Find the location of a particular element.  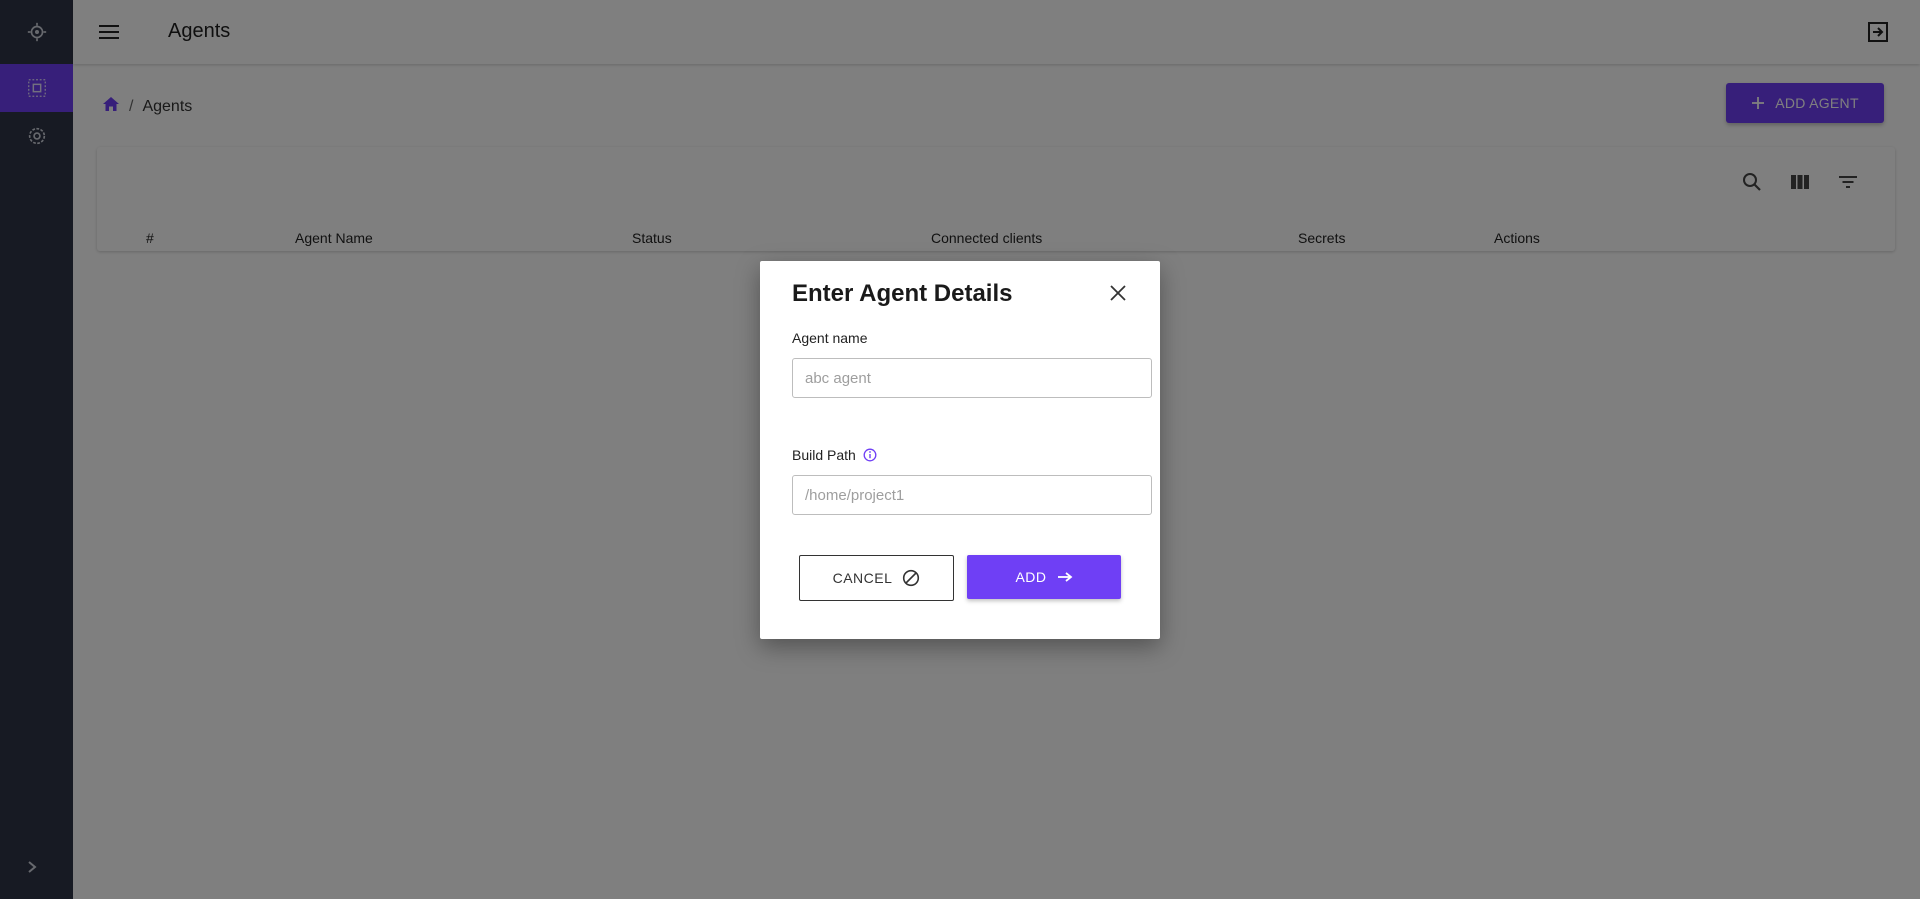

block-icon is located at coordinates (911, 578).